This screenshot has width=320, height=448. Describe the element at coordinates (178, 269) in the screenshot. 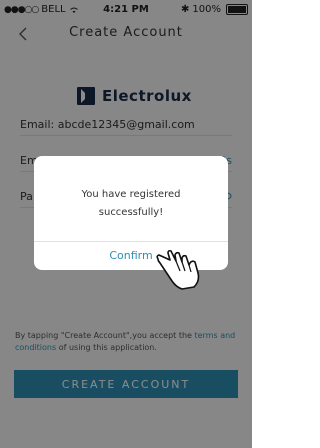

I see `hand-pointer-icon` at that location.